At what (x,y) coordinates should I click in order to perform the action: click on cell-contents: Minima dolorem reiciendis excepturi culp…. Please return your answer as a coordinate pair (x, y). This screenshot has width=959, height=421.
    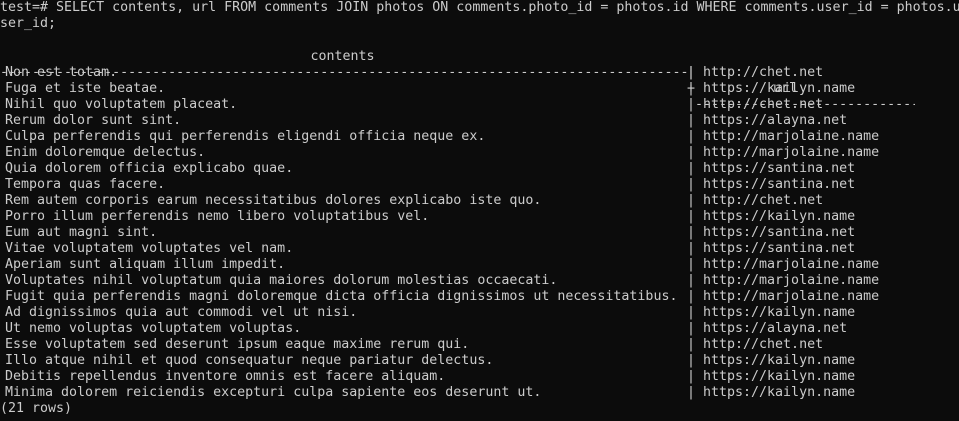
    Looking at the image, I should click on (273, 392).